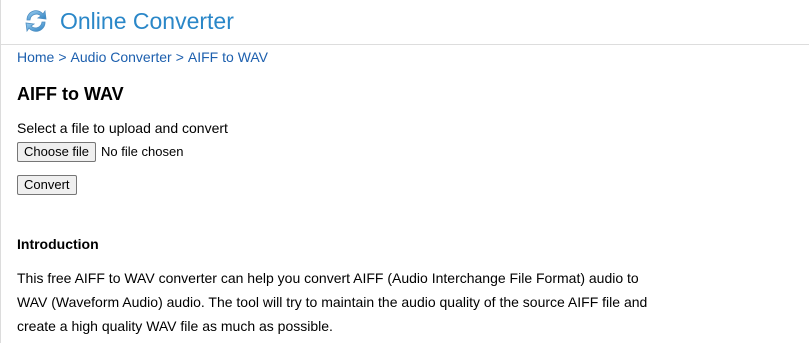 This screenshot has width=809, height=343. Describe the element at coordinates (70, 94) in the screenshot. I see `page-title: AIFF to WAV` at that location.